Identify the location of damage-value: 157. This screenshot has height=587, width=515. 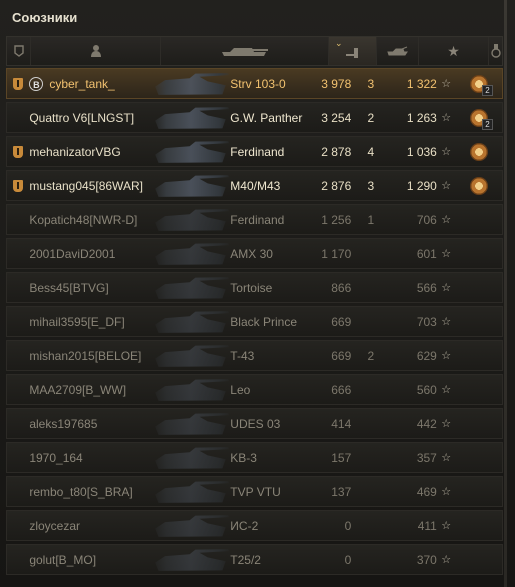
(341, 457).